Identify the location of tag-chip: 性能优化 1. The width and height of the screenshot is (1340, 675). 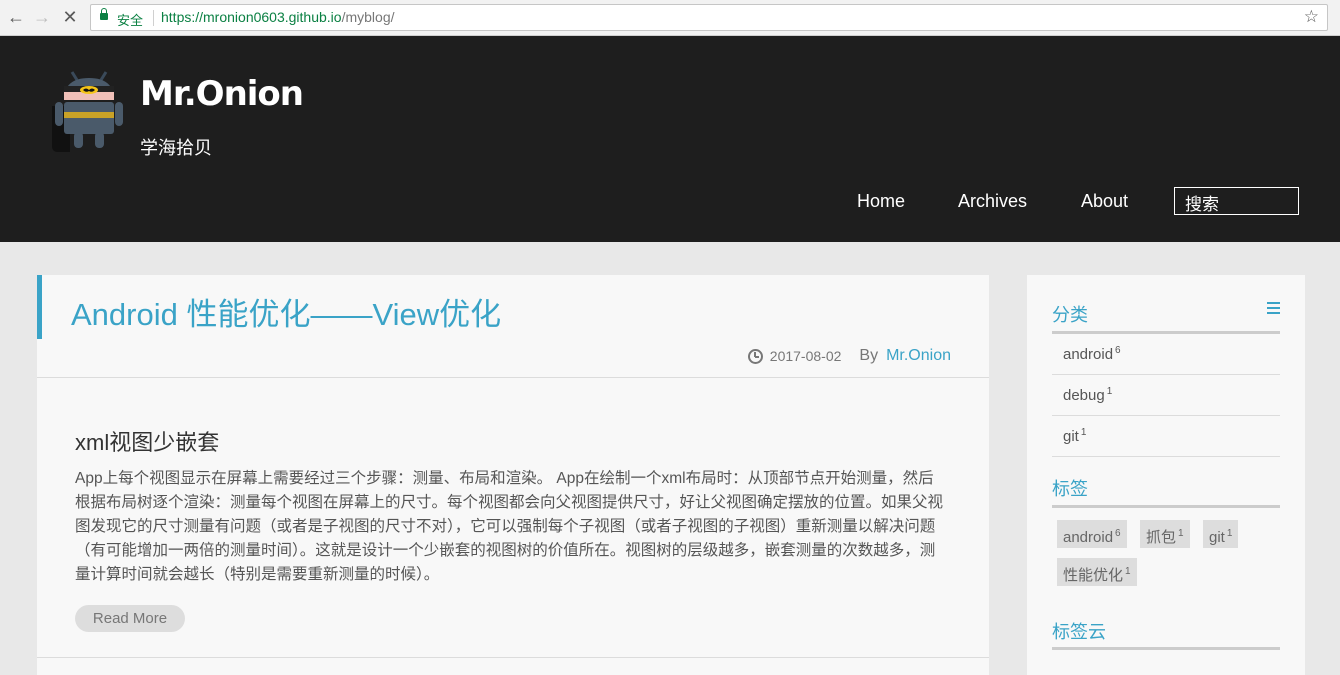
(1097, 572).